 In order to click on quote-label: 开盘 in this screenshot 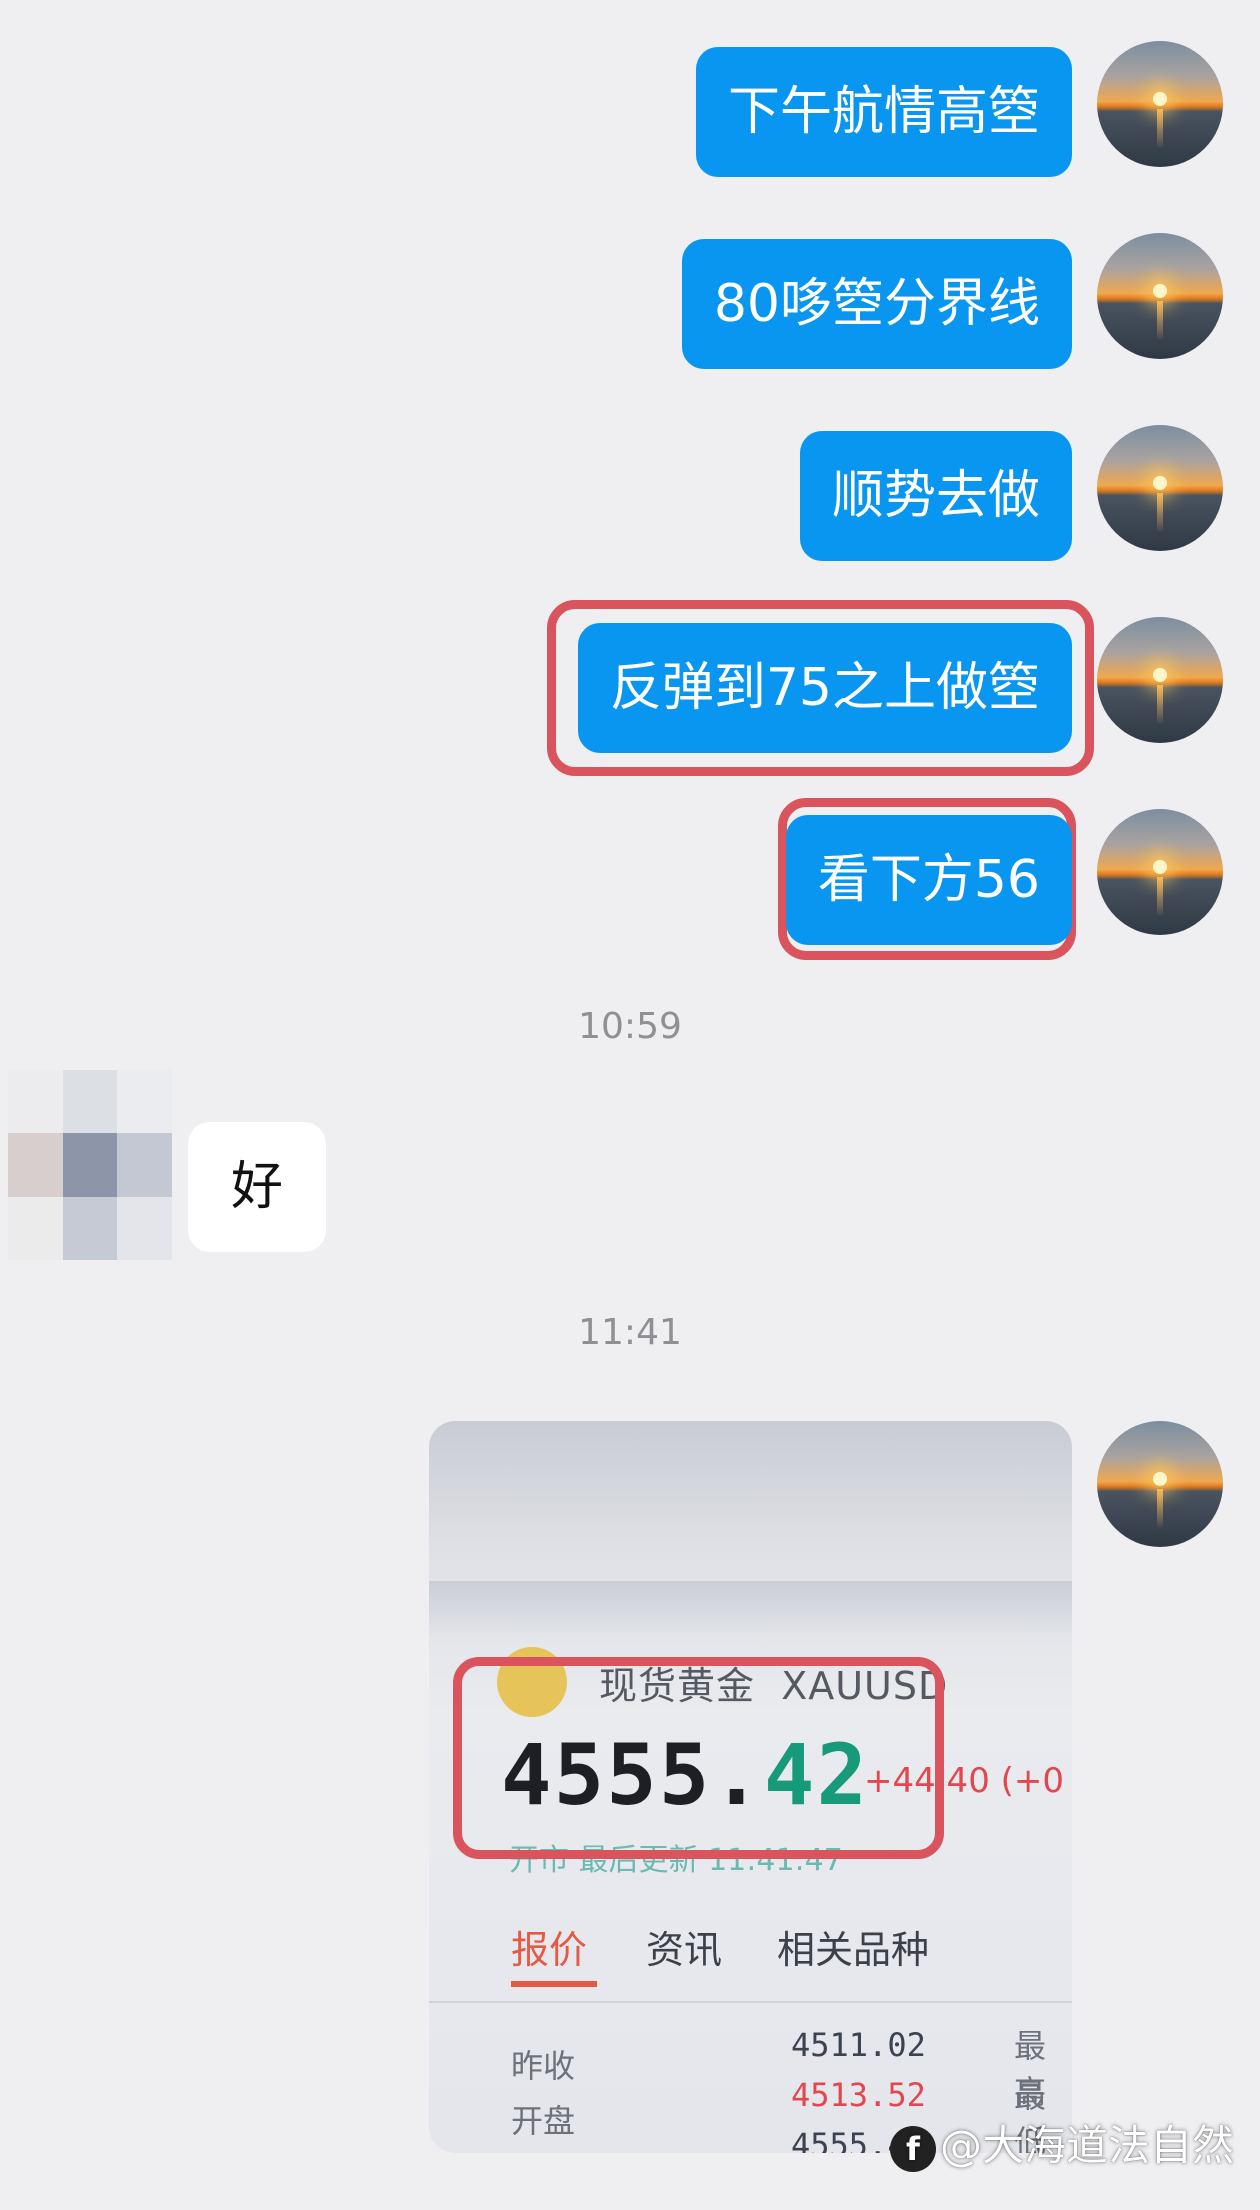, I will do `click(543, 2121)`.